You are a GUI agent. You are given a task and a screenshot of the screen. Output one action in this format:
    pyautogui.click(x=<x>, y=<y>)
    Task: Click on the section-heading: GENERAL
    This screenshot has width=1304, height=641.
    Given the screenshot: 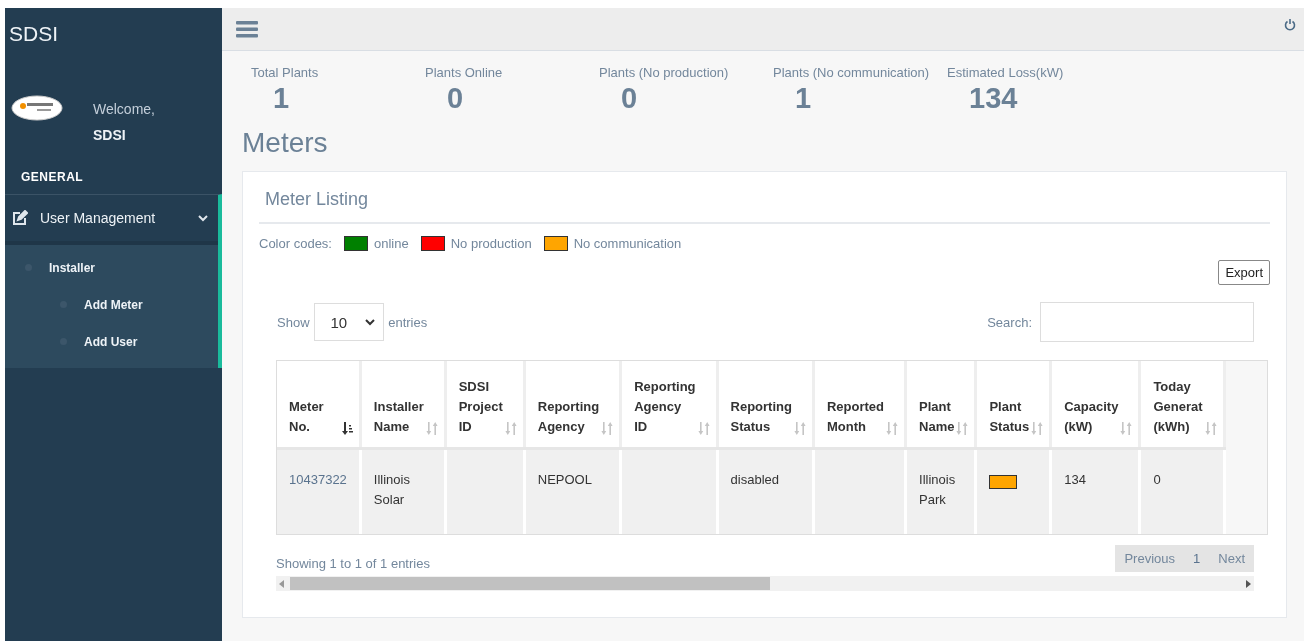 What is the action you would take?
    pyautogui.click(x=52, y=177)
    